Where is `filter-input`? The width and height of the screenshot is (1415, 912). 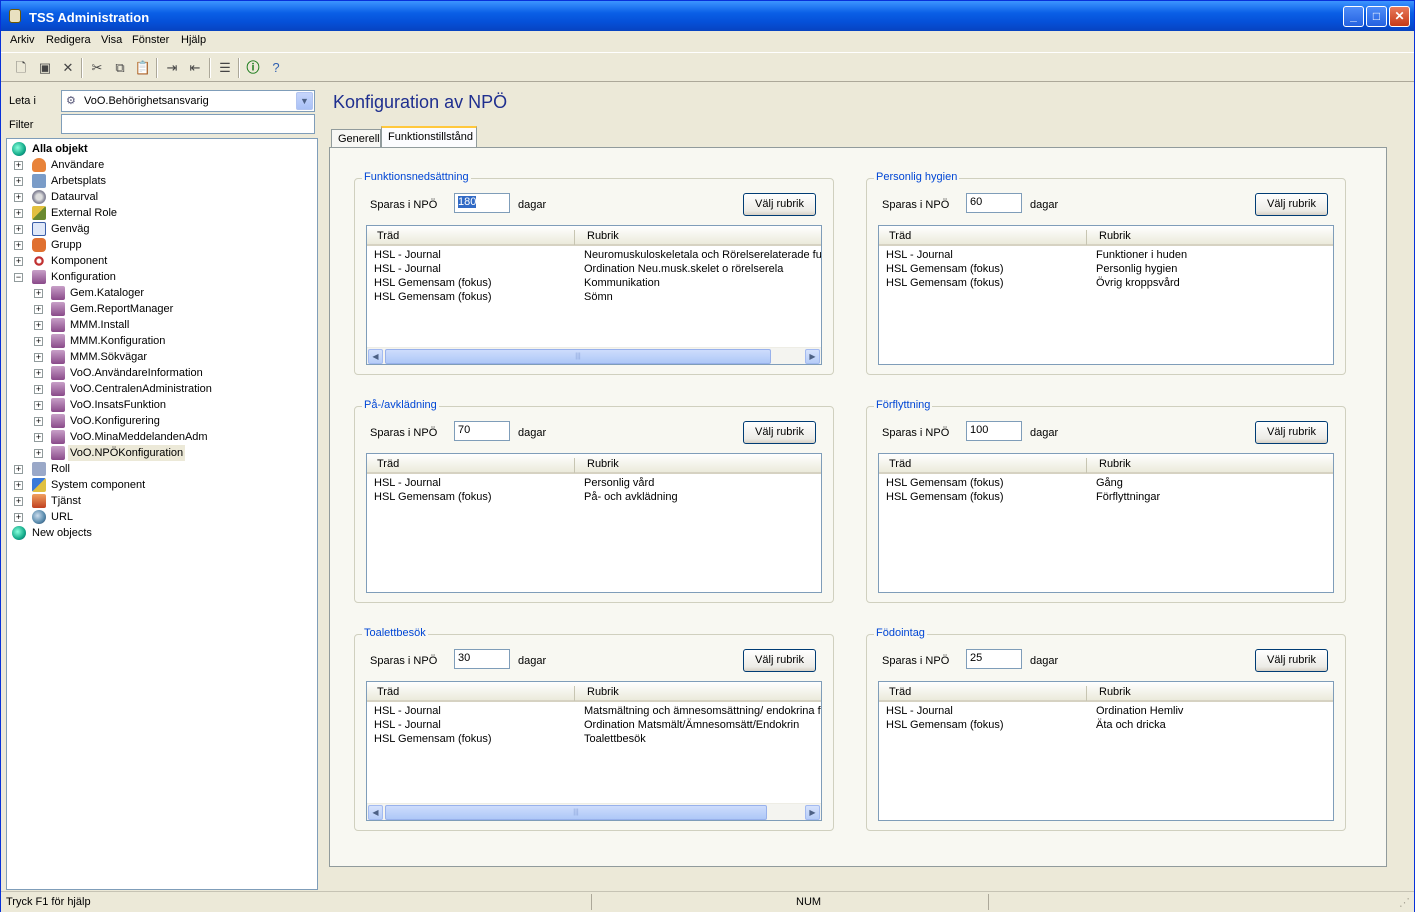 filter-input is located at coordinates (188, 124).